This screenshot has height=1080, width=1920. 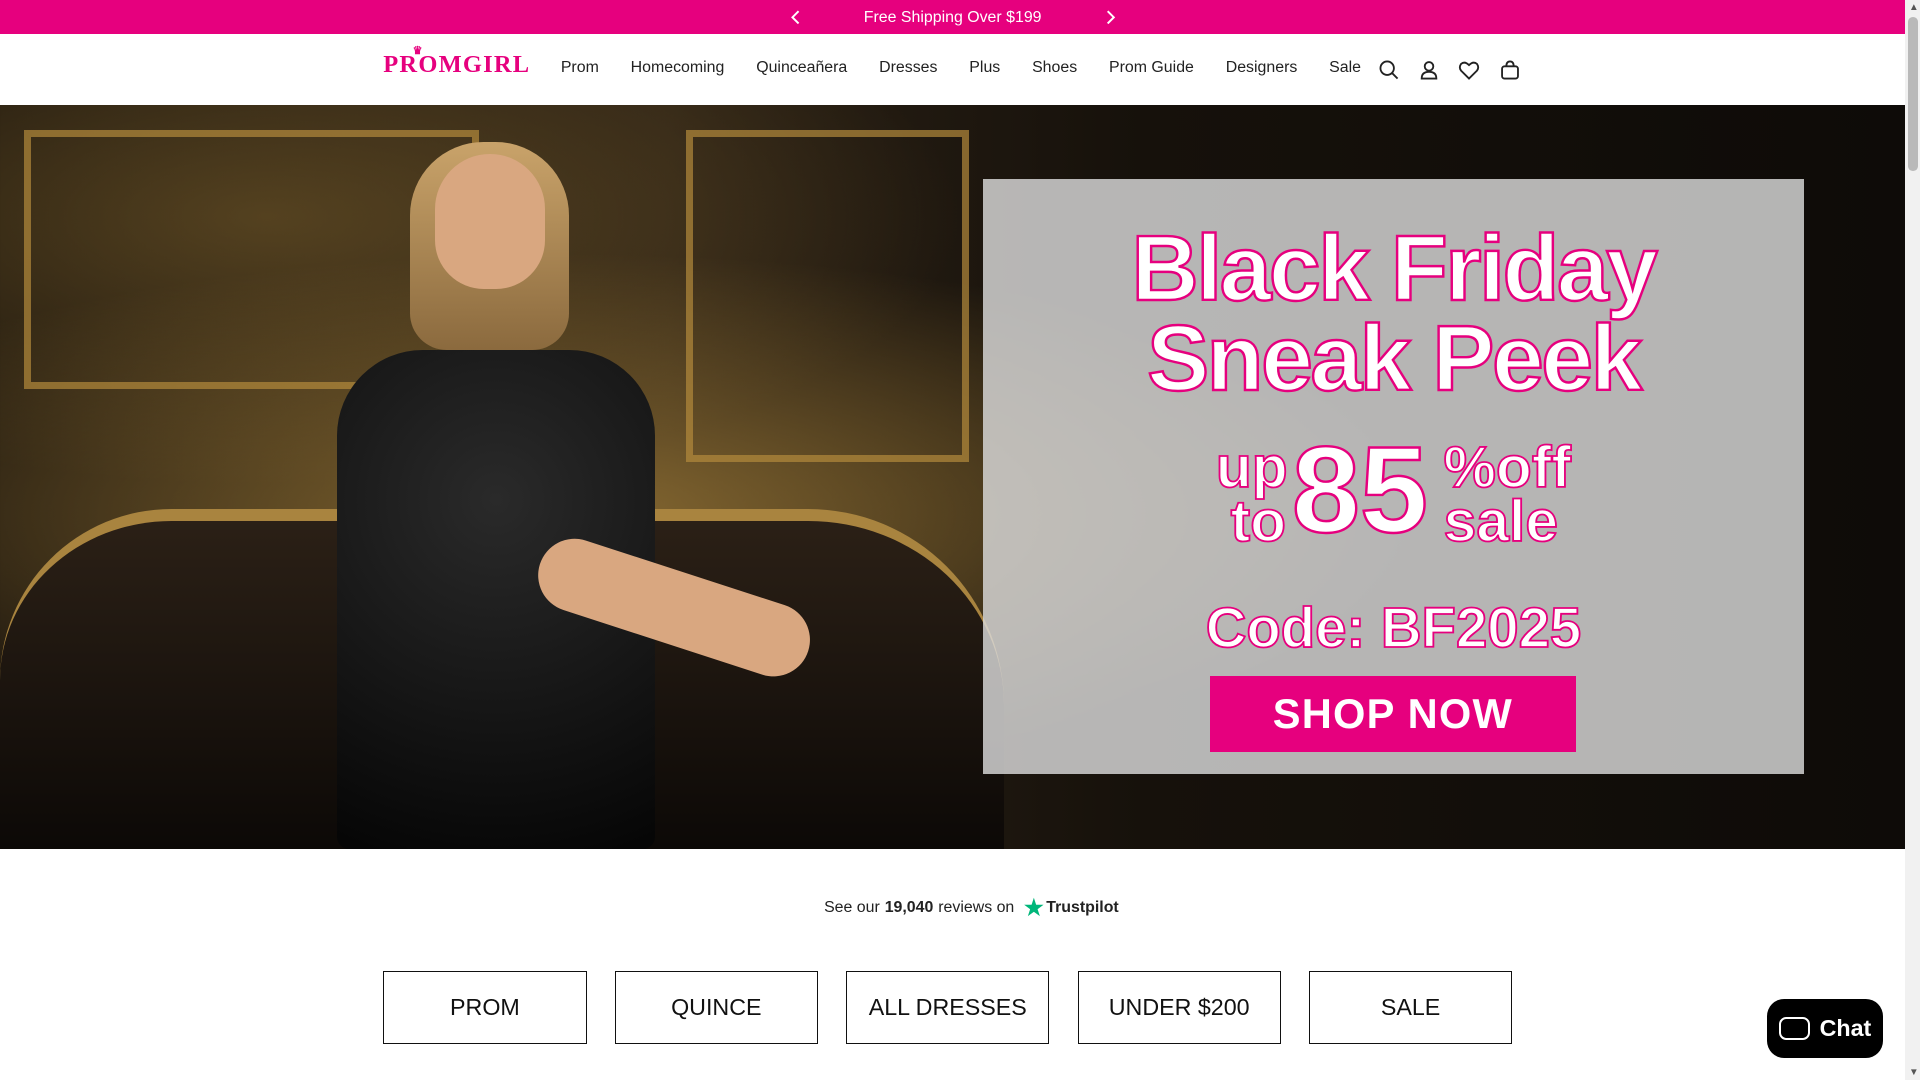 What do you see at coordinates (1507, 494) in the screenshot?
I see `promo-percent-suffix: %off sale` at bounding box center [1507, 494].